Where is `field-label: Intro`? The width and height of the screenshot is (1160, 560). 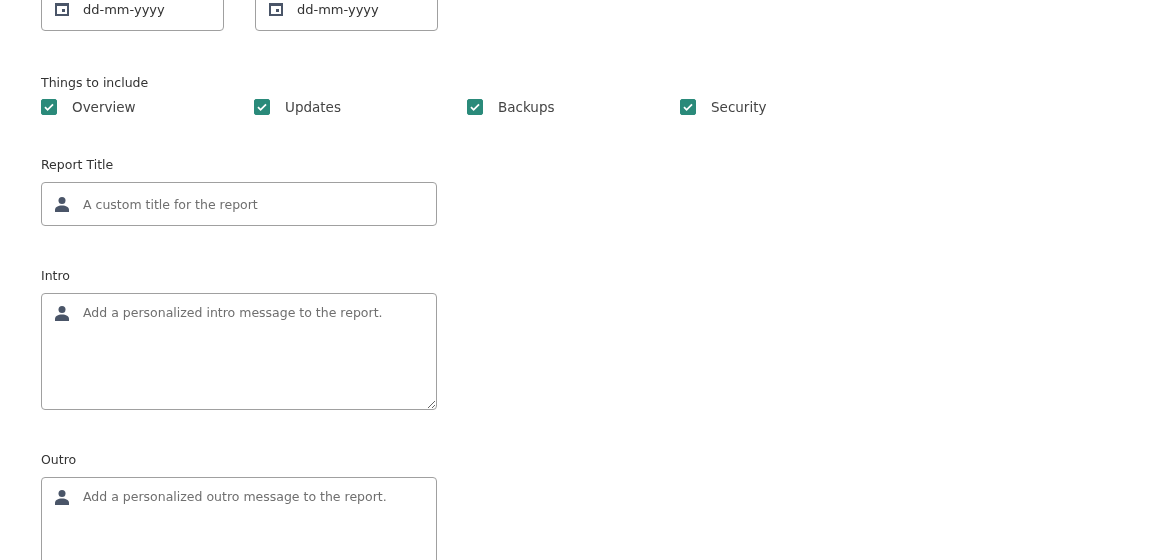
field-label: Intro is located at coordinates (56, 276).